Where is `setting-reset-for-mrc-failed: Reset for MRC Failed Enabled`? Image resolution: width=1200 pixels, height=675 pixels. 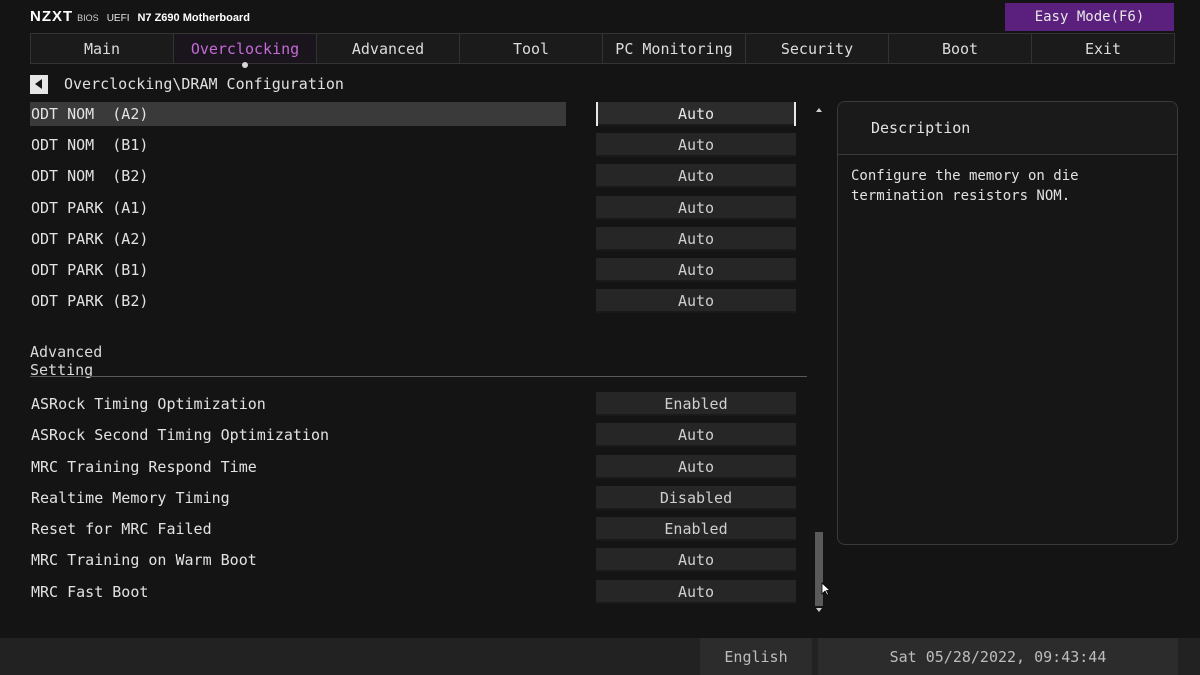
setting-reset-for-mrc-failed: Reset for MRC Failed Enabled is located at coordinates (415, 530).